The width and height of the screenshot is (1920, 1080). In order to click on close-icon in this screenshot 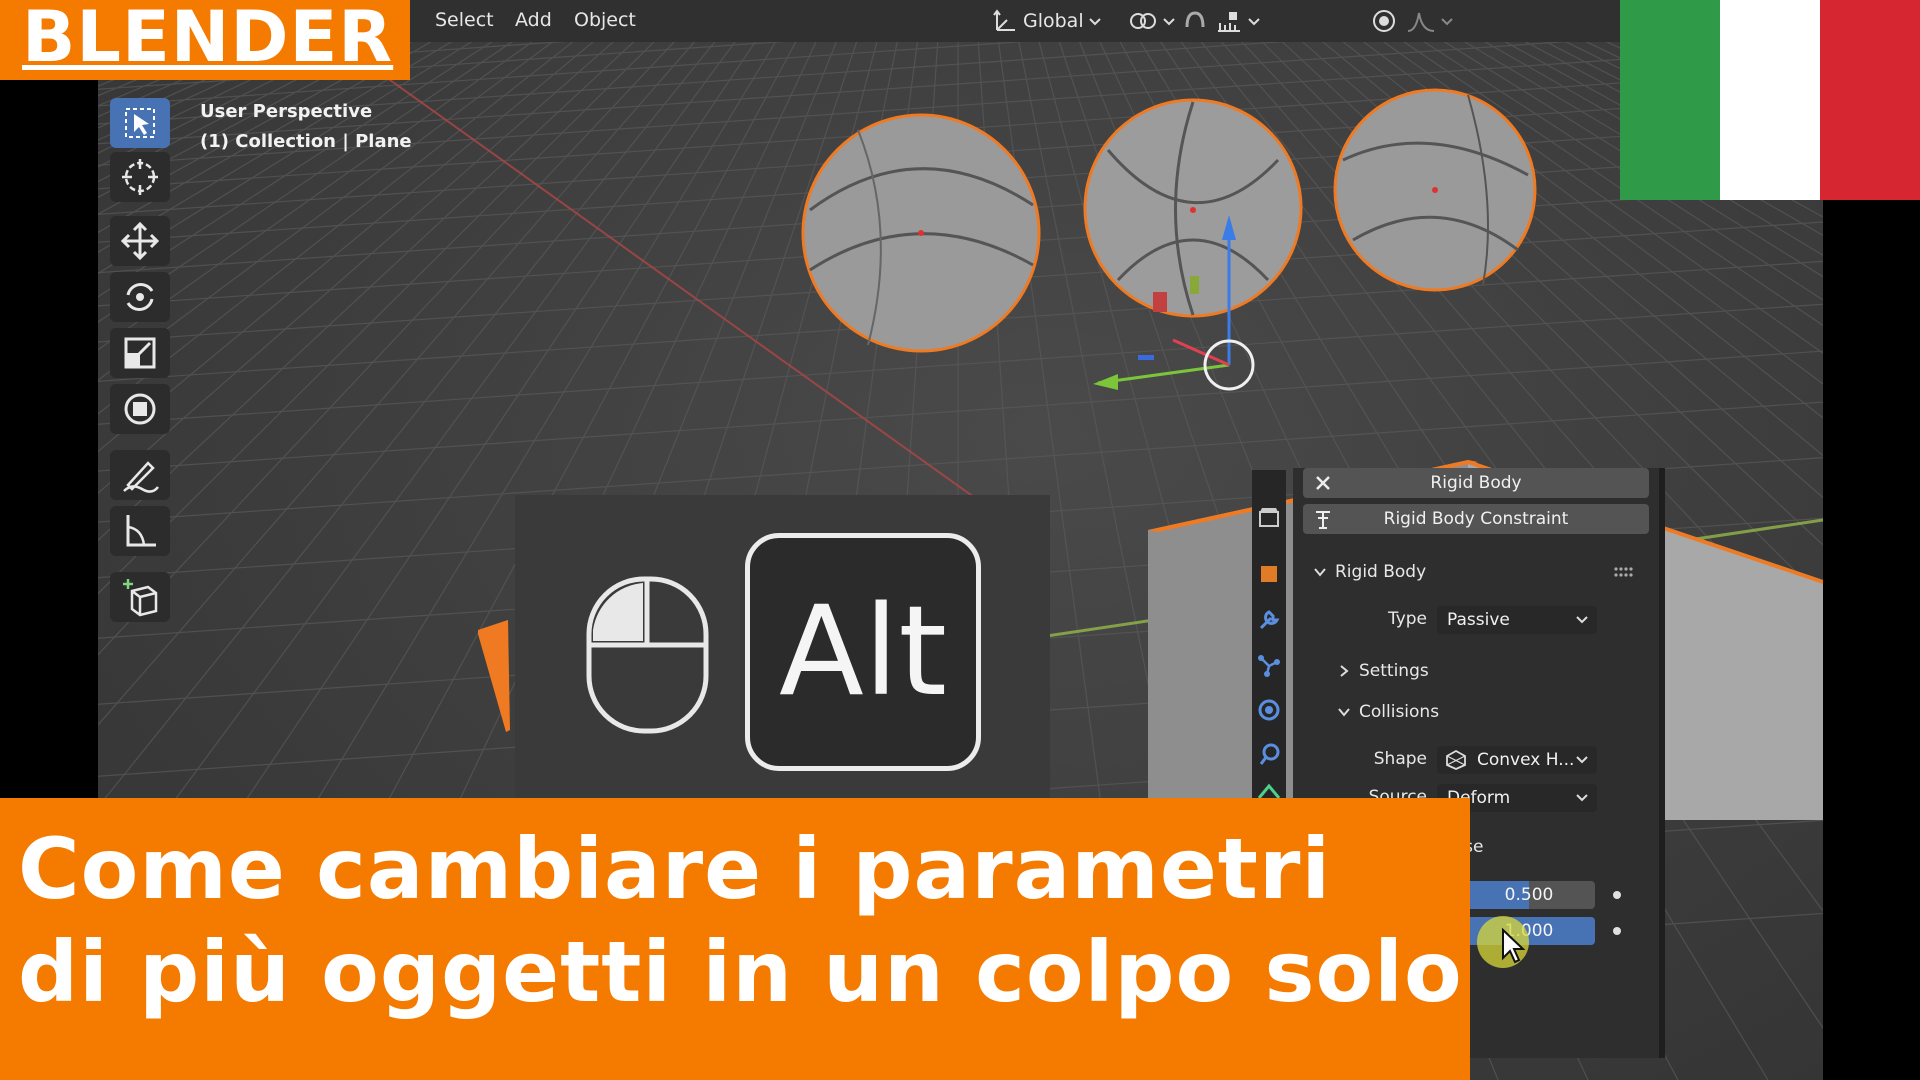, I will do `click(1323, 483)`.